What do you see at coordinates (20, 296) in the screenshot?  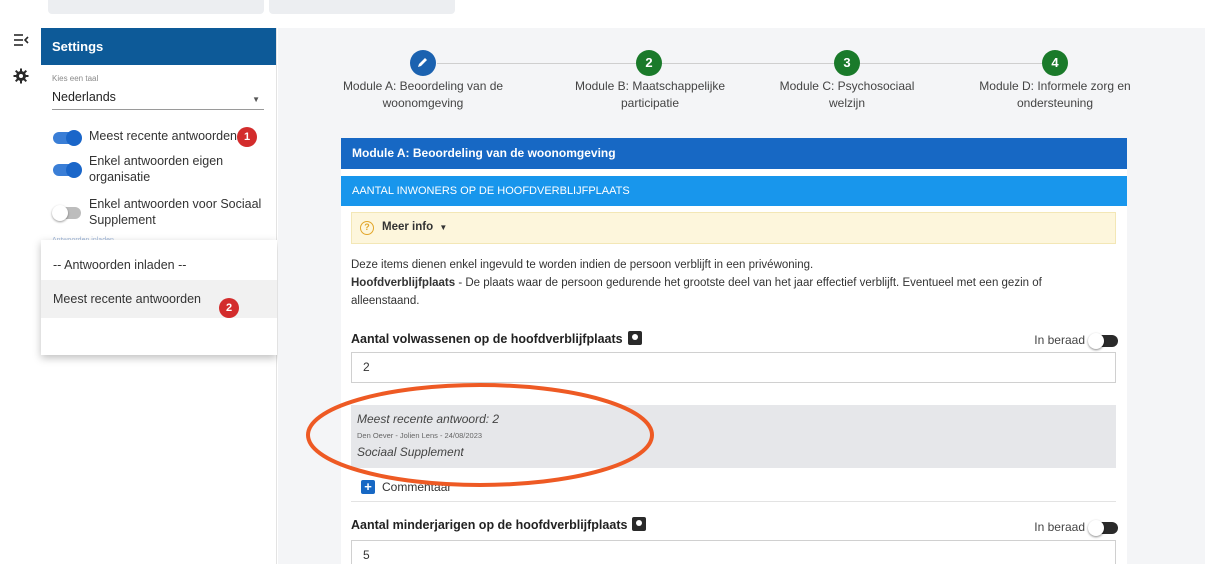 I see `icon-rail` at bounding box center [20, 296].